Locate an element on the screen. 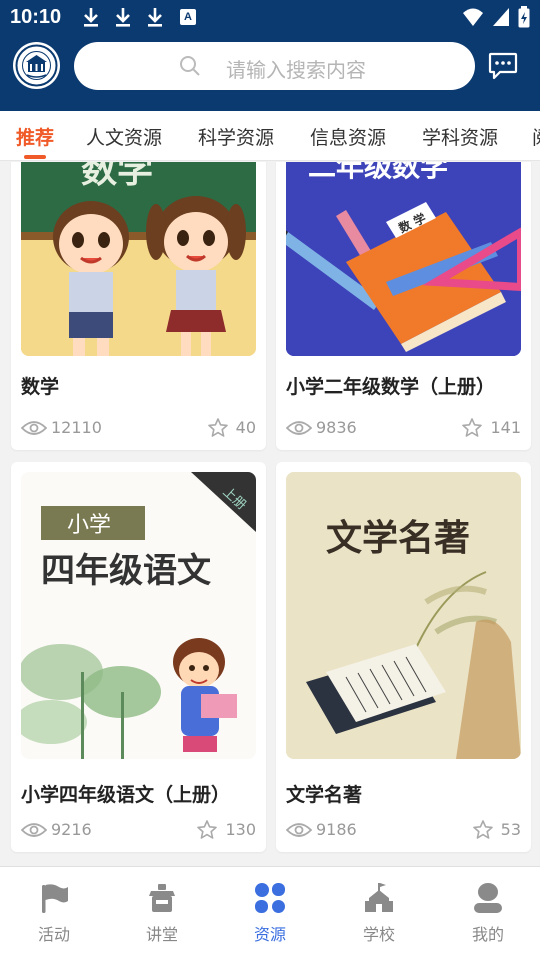 This screenshot has width=540, height=960. school-building-icon is located at coordinates (379, 897).